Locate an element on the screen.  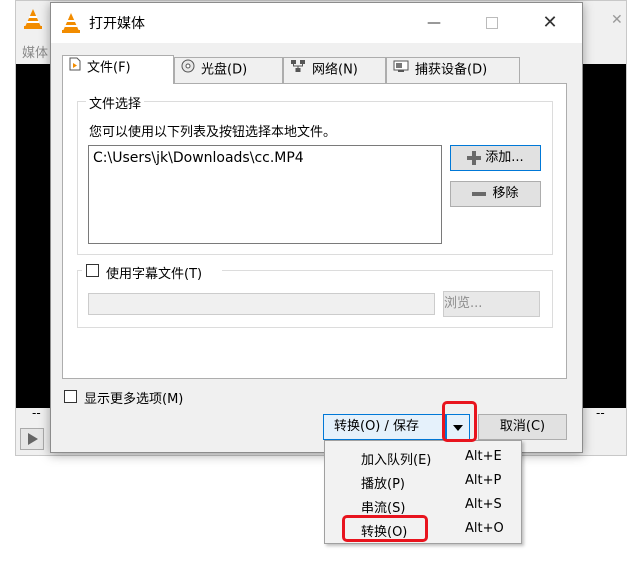
vlc-menu-media: 媒体 is located at coordinates (35, 51).